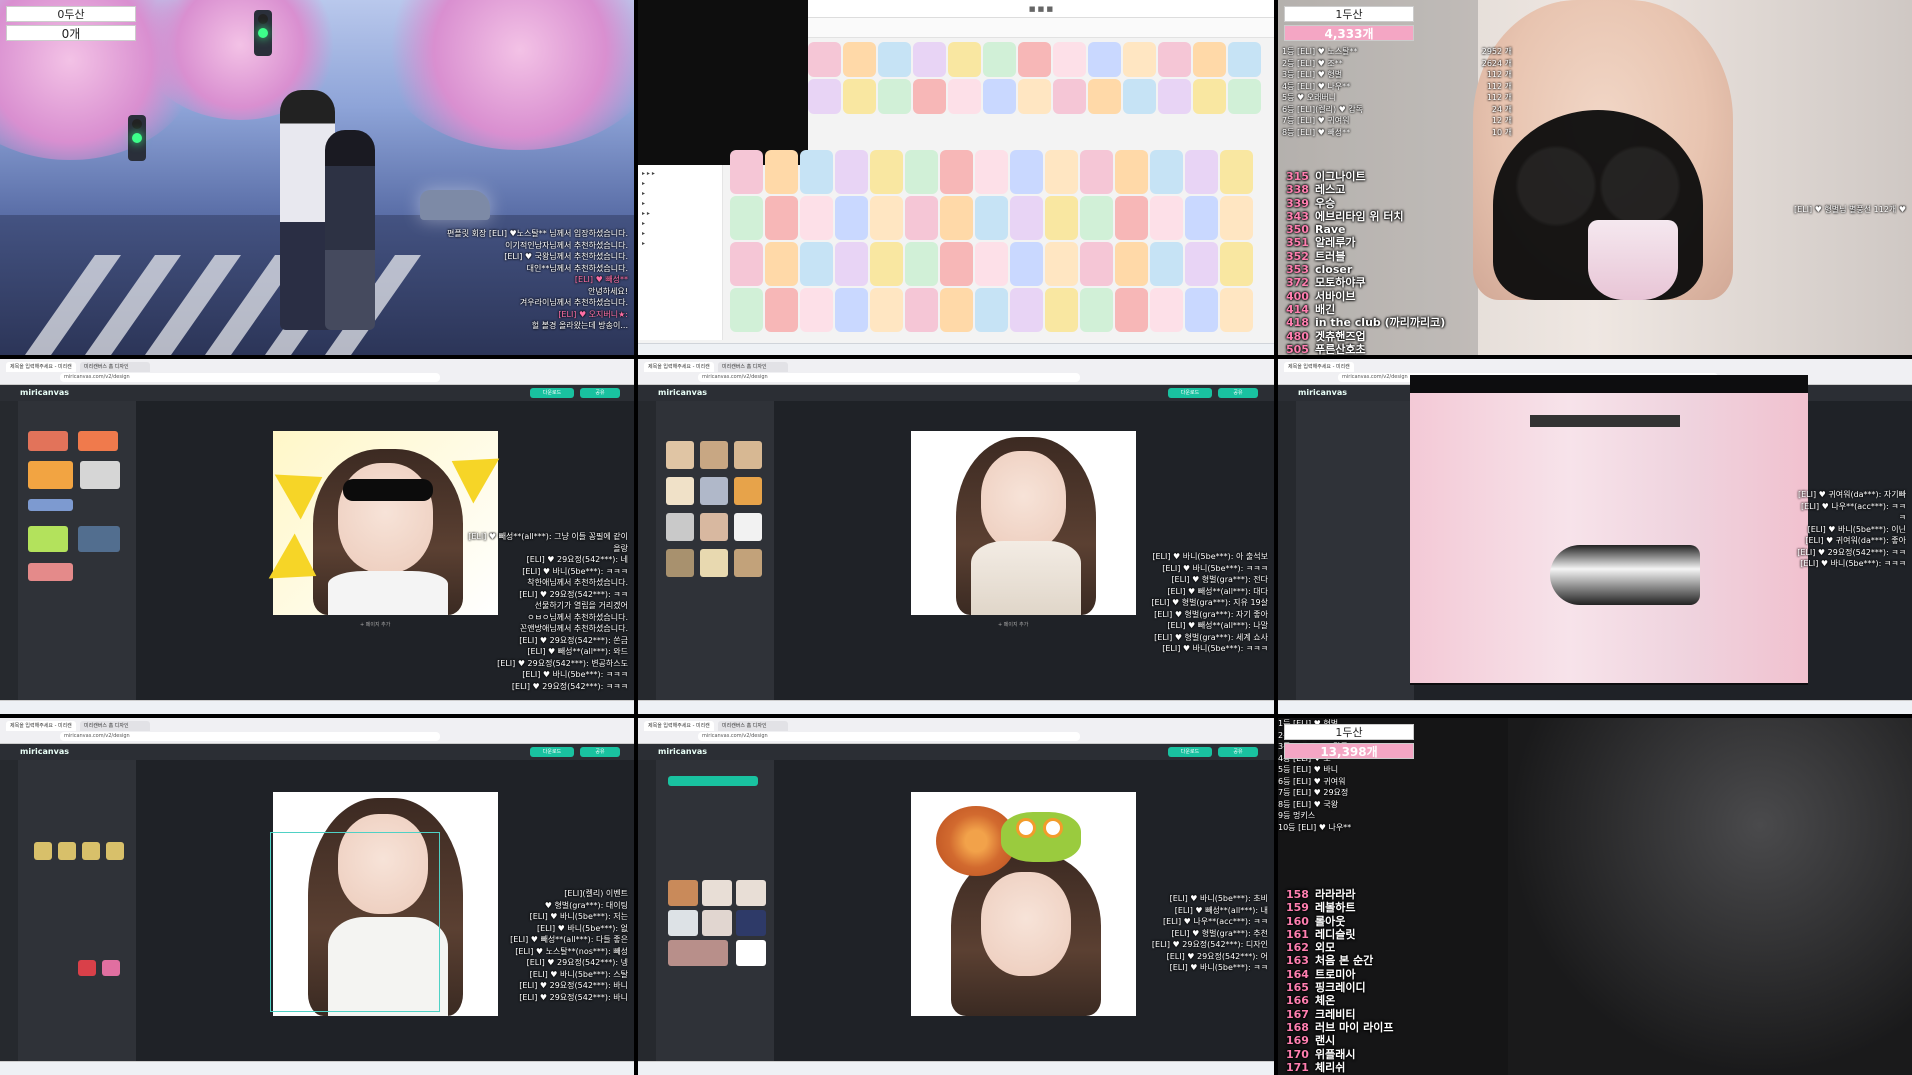 The height and width of the screenshot is (1075, 1912). I want to click on heart-sticker, so click(87, 968).